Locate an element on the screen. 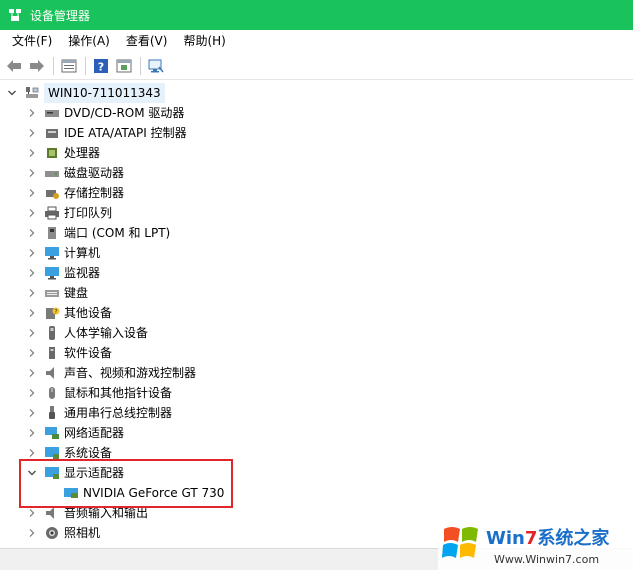 This screenshot has height=573, width=633. tree-category-item: 磁盘驱动器 is located at coordinates (75, 173).